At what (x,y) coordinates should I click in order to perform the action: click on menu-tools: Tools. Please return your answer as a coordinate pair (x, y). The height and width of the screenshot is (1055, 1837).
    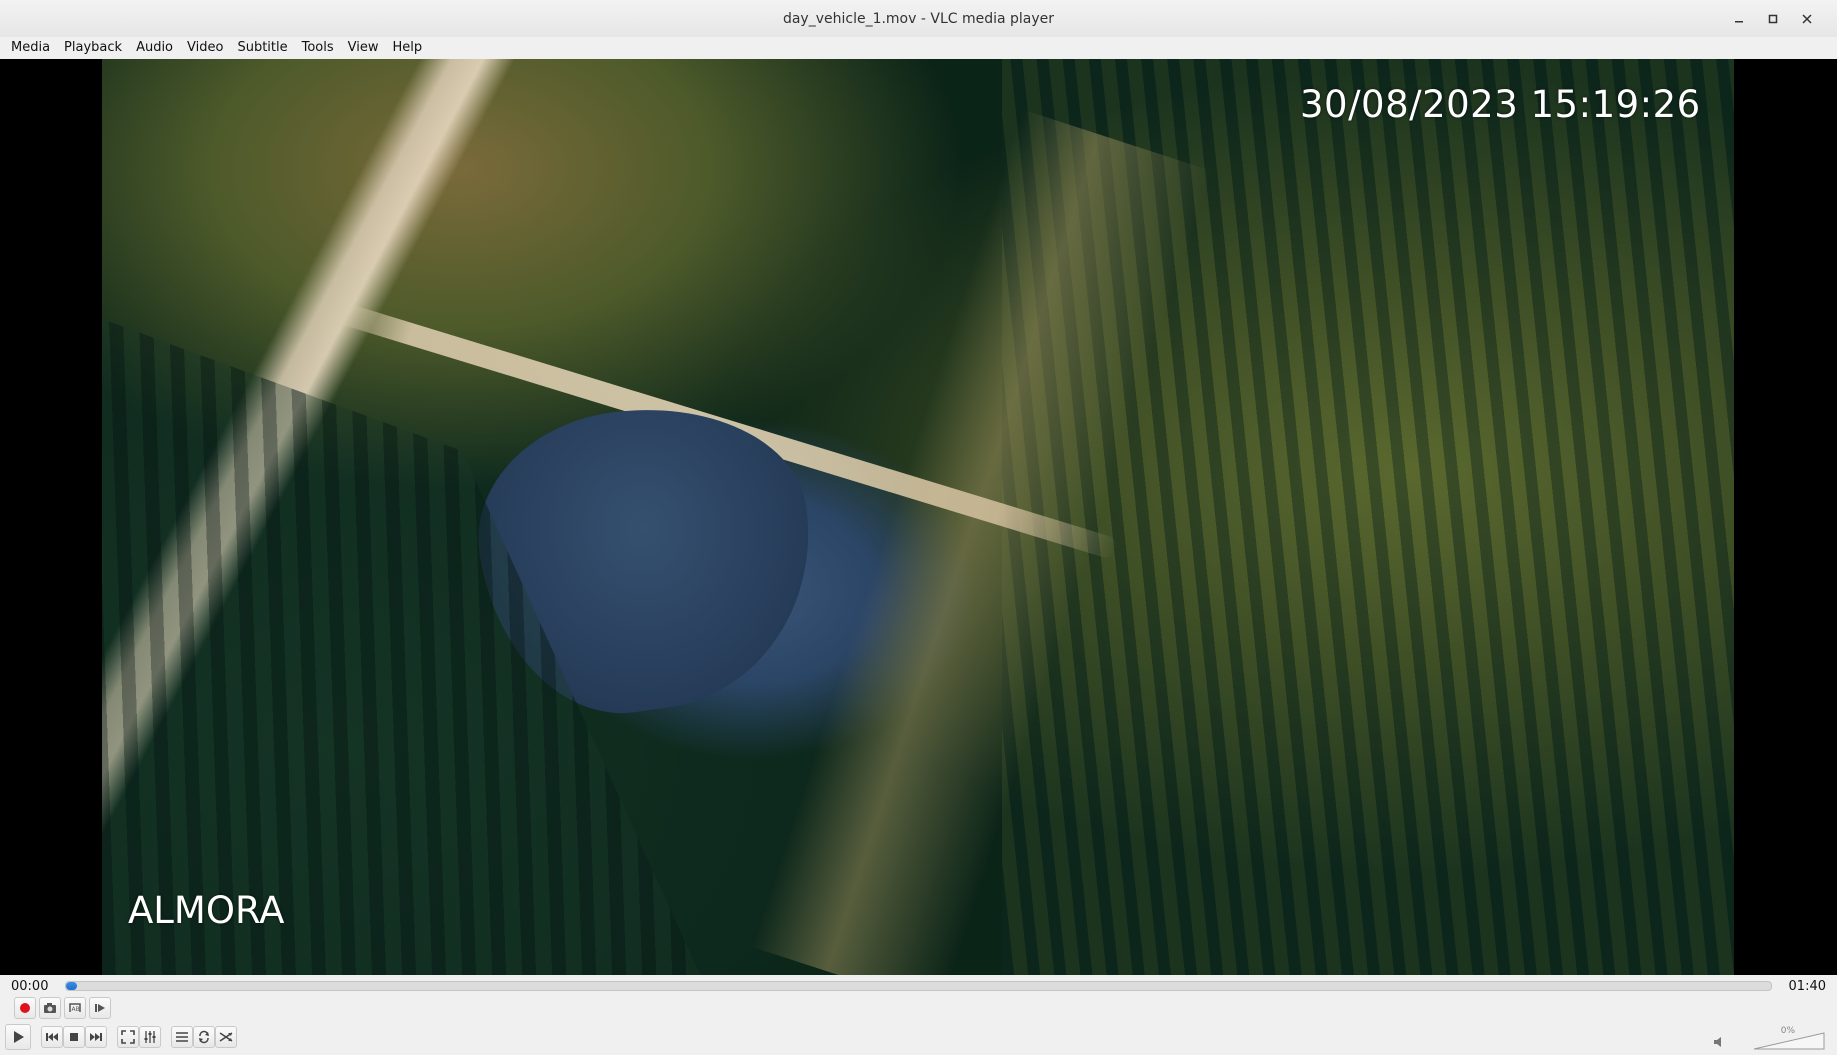
    Looking at the image, I should click on (318, 48).